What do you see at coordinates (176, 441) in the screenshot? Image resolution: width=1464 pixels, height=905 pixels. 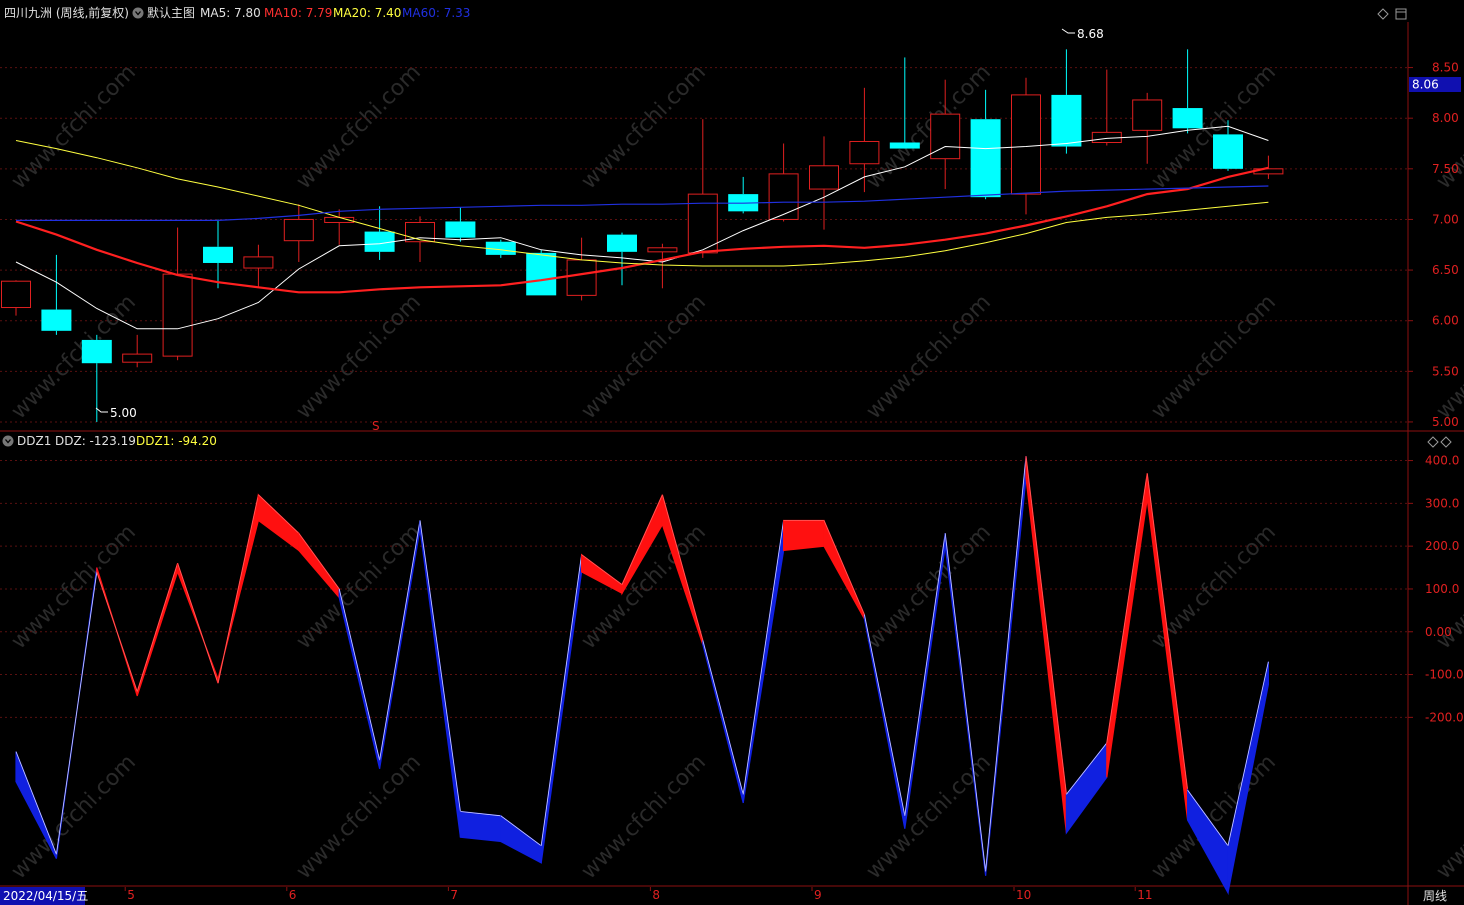 I see `ddz1-value: DDZ1: -94.20` at bounding box center [176, 441].